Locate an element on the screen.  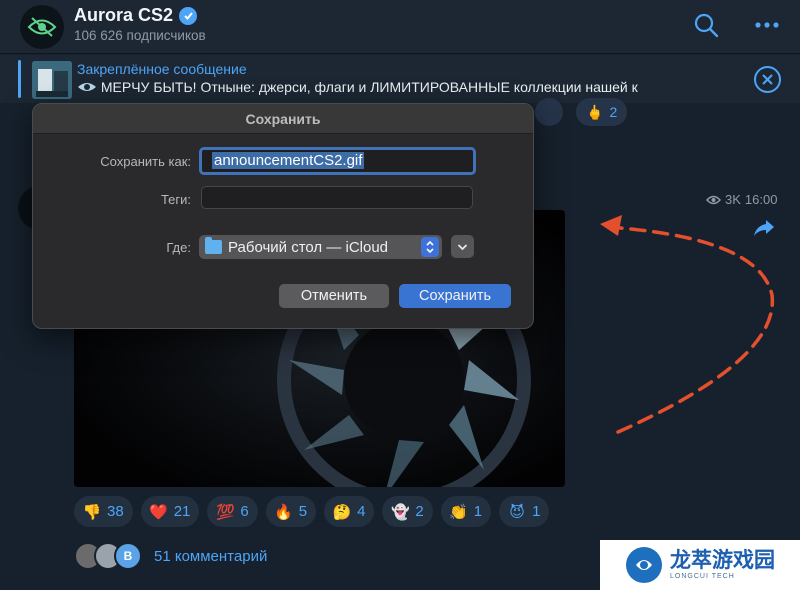
hand-emoji-icon: 🖕 is located at coordinates (595, 111).